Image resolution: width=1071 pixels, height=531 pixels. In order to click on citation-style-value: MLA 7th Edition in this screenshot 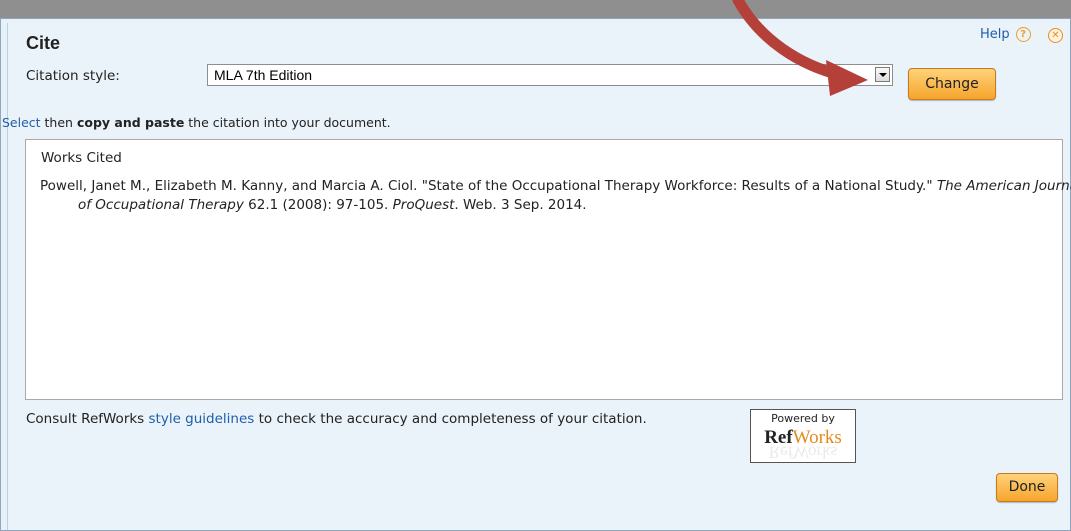, I will do `click(263, 75)`.